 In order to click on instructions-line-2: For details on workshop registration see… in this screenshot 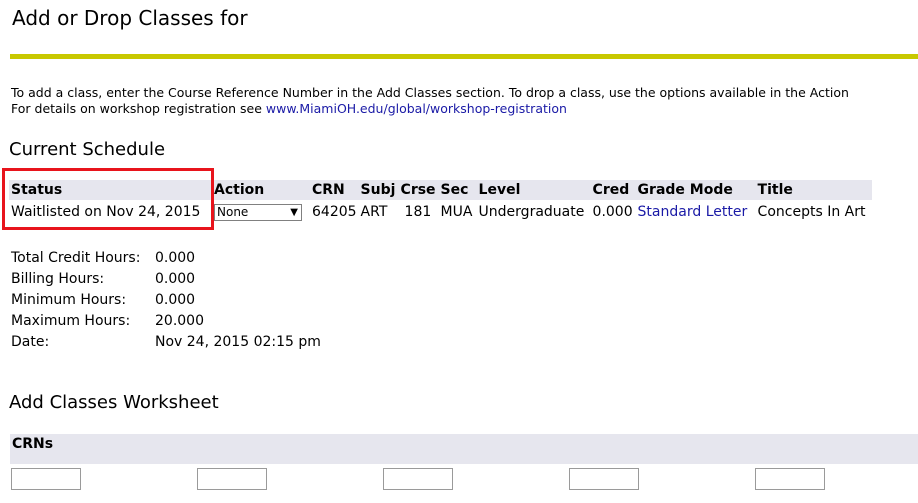, I will do `click(289, 108)`.